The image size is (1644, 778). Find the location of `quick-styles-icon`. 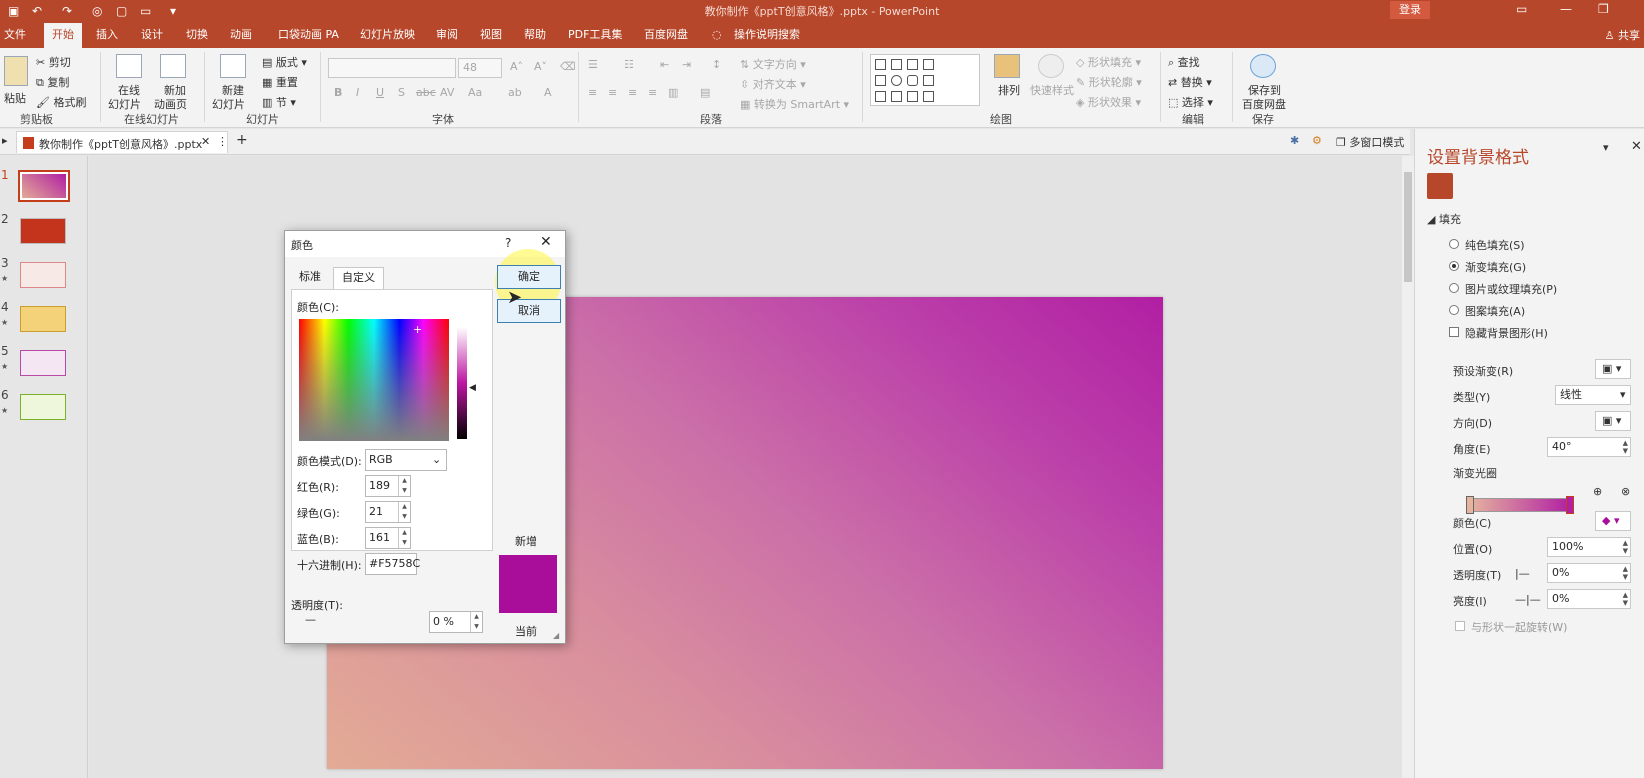

quick-styles-icon is located at coordinates (1051, 66).